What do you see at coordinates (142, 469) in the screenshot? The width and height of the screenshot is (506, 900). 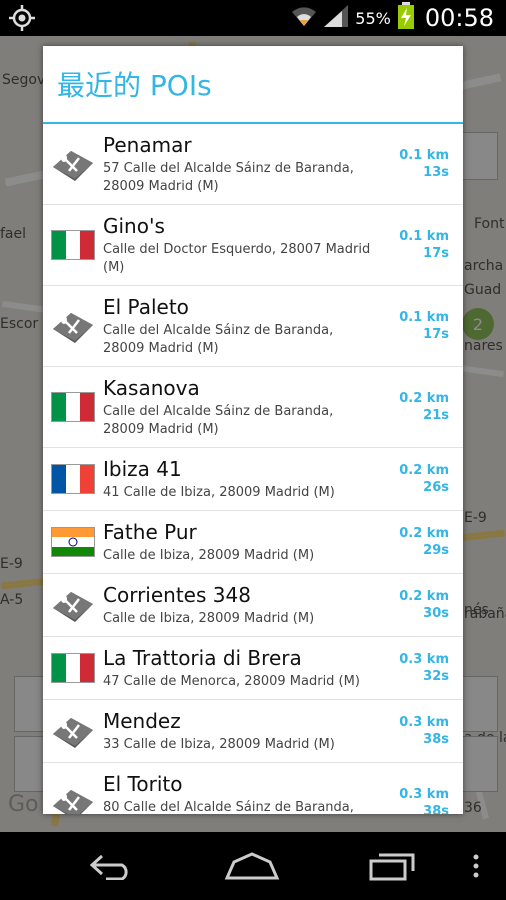 I see `poi-name: Ibiza 41` at bounding box center [142, 469].